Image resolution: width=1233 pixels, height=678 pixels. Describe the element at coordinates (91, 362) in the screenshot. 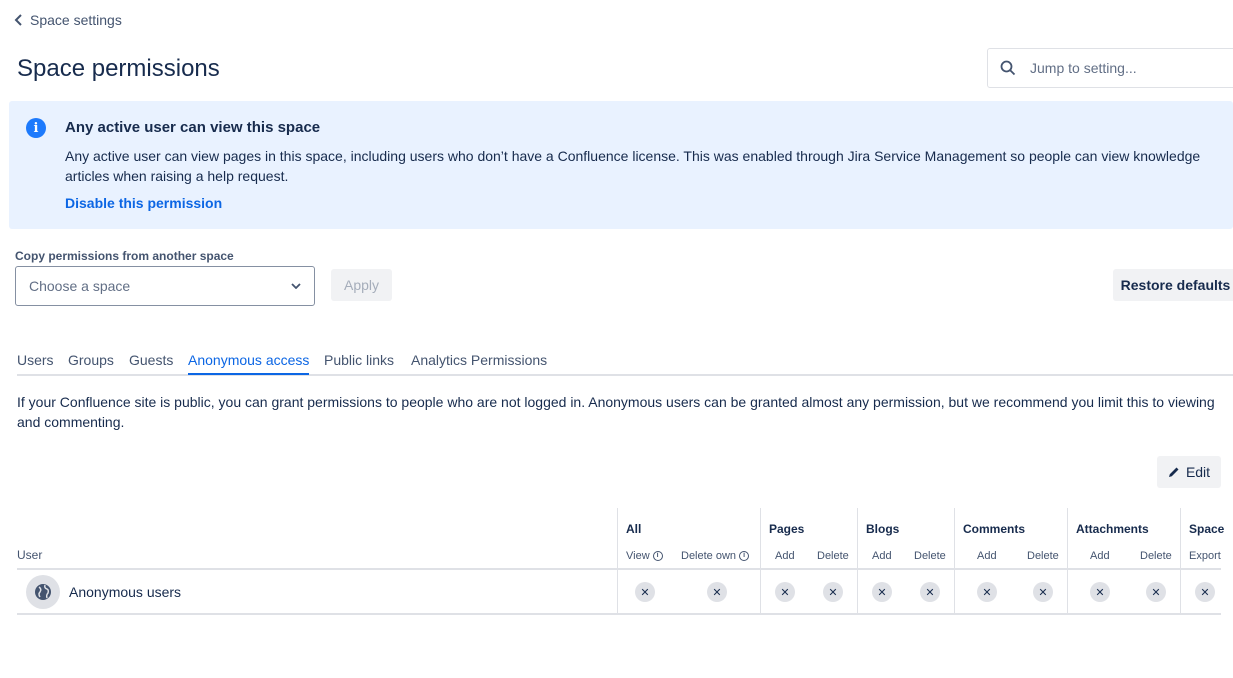

I see `tab-groups: Groups` at that location.